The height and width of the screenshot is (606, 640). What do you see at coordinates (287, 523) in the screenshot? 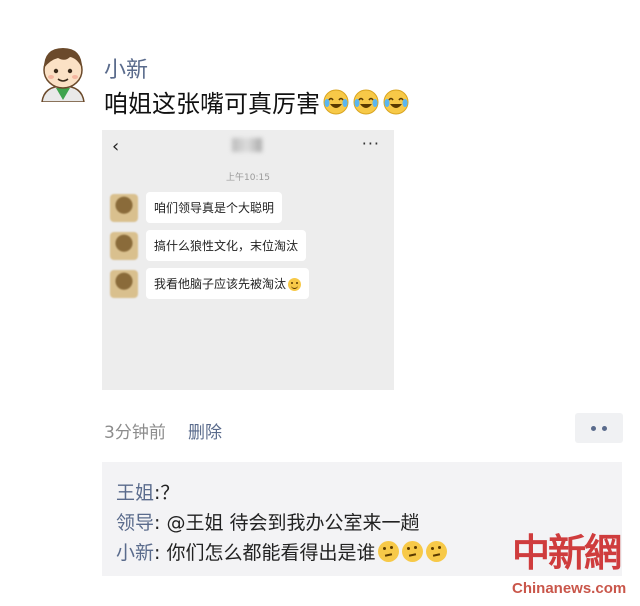
I see `comment-text: : @王姐 待会到我办公室来一趟` at bounding box center [287, 523].